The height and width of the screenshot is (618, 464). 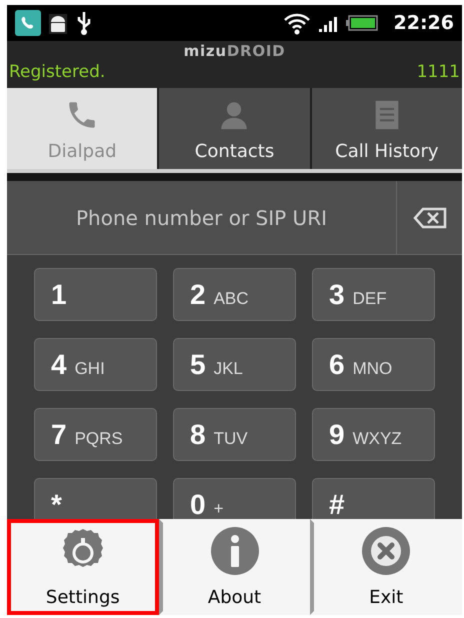 What do you see at coordinates (386, 551) in the screenshot?
I see `close-icon` at bounding box center [386, 551].